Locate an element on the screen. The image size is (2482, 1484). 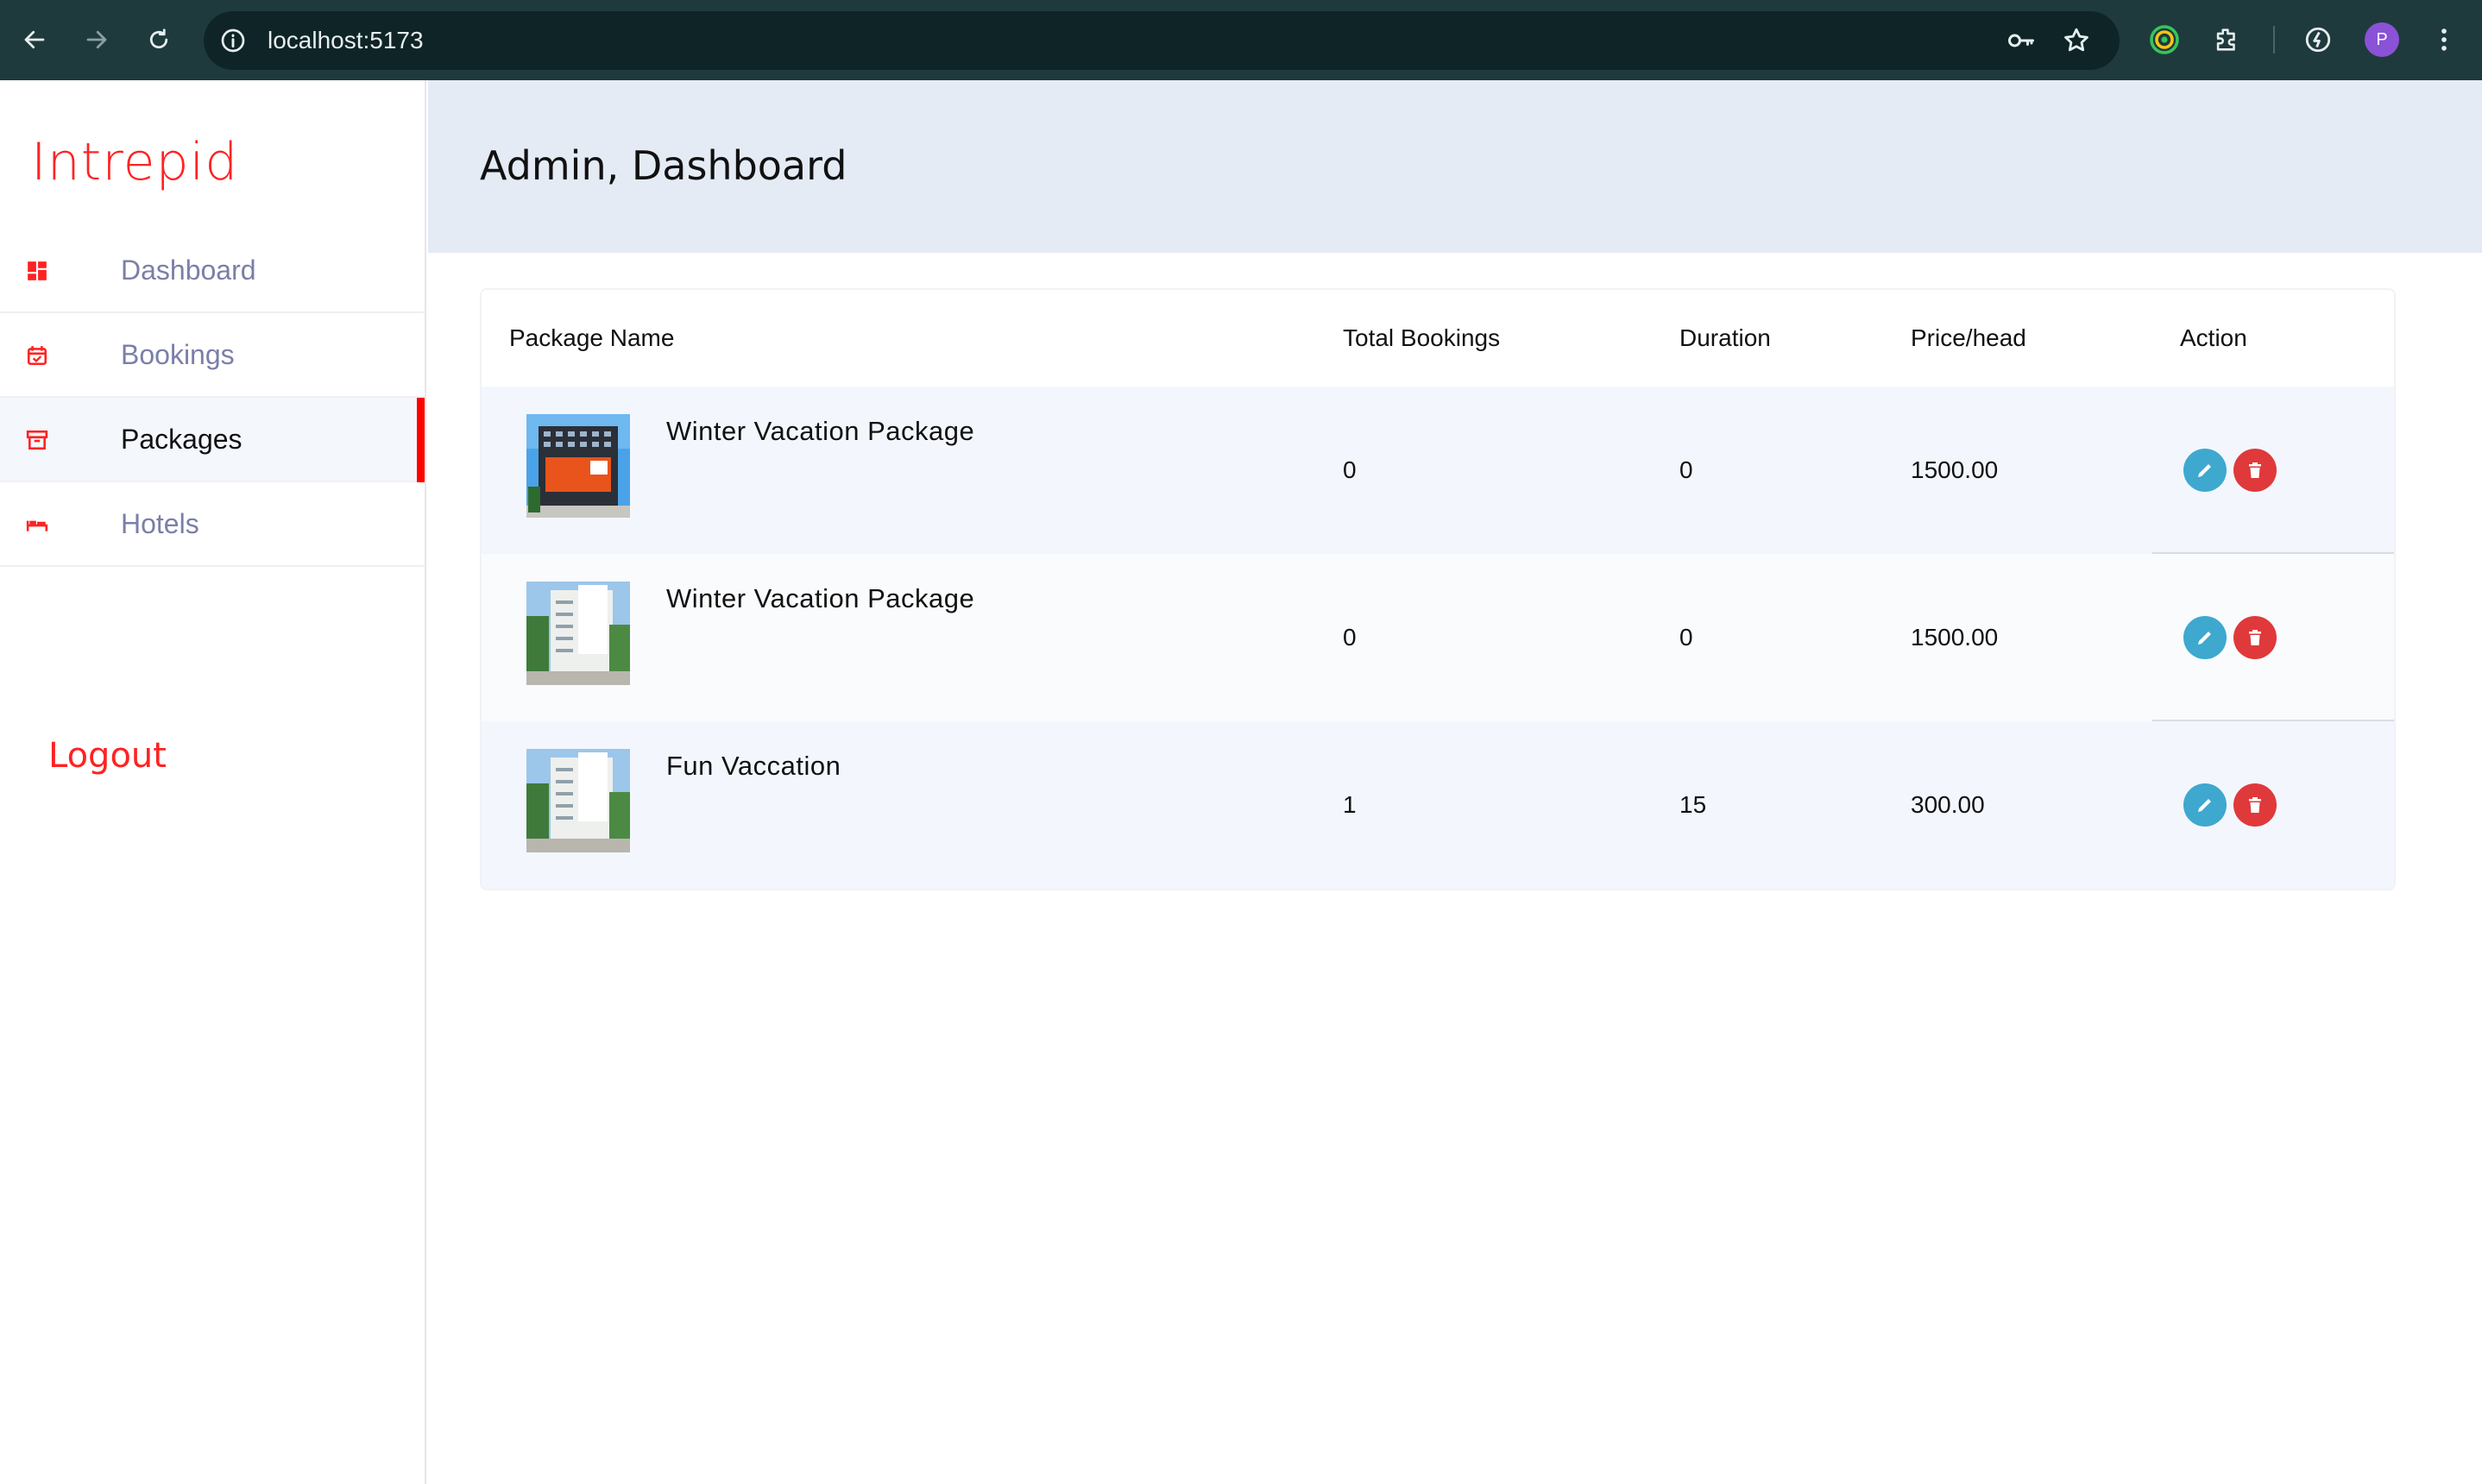
address-bar: localhost:5173 is located at coordinates (1162, 40).